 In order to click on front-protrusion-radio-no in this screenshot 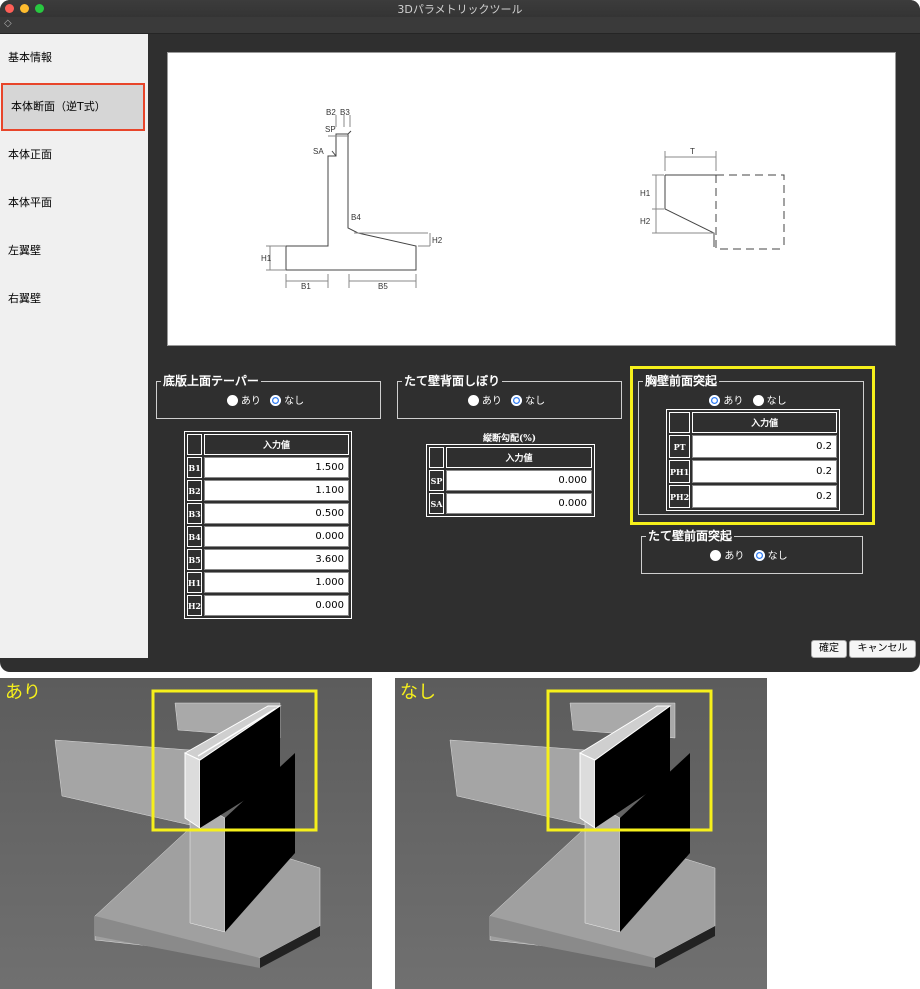, I will do `click(759, 555)`.